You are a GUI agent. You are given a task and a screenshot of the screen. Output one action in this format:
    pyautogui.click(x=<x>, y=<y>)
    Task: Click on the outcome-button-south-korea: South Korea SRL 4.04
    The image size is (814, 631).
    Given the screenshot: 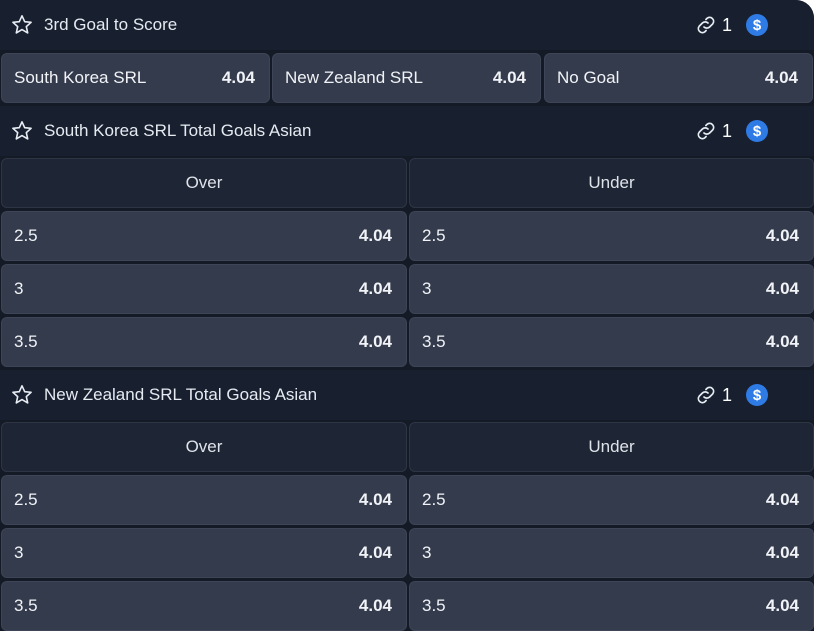 What is the action you would take?
    pyautogui.click(x=135, y=78)
    